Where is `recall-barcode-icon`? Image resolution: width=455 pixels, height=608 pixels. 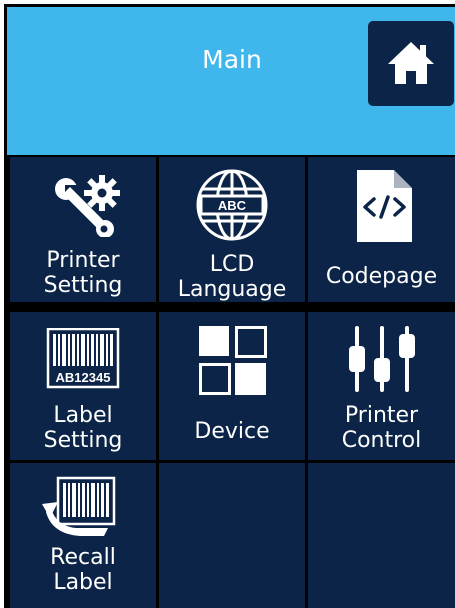
recall-barcode-icon is located at coordinates (79, 506).